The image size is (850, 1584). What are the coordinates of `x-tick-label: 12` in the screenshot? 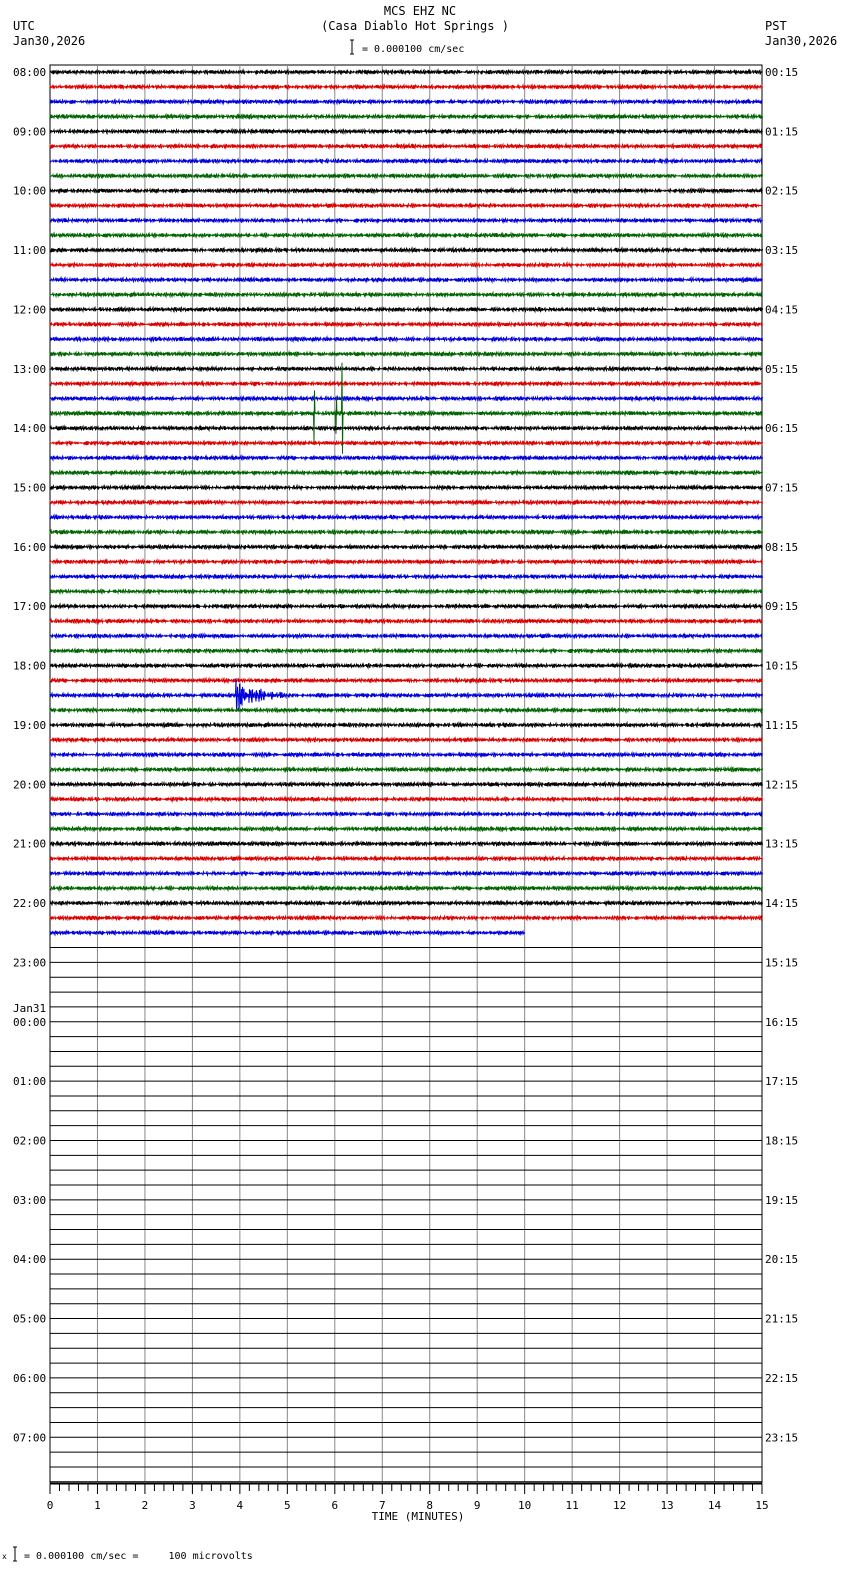 It's located at (619, 1505).